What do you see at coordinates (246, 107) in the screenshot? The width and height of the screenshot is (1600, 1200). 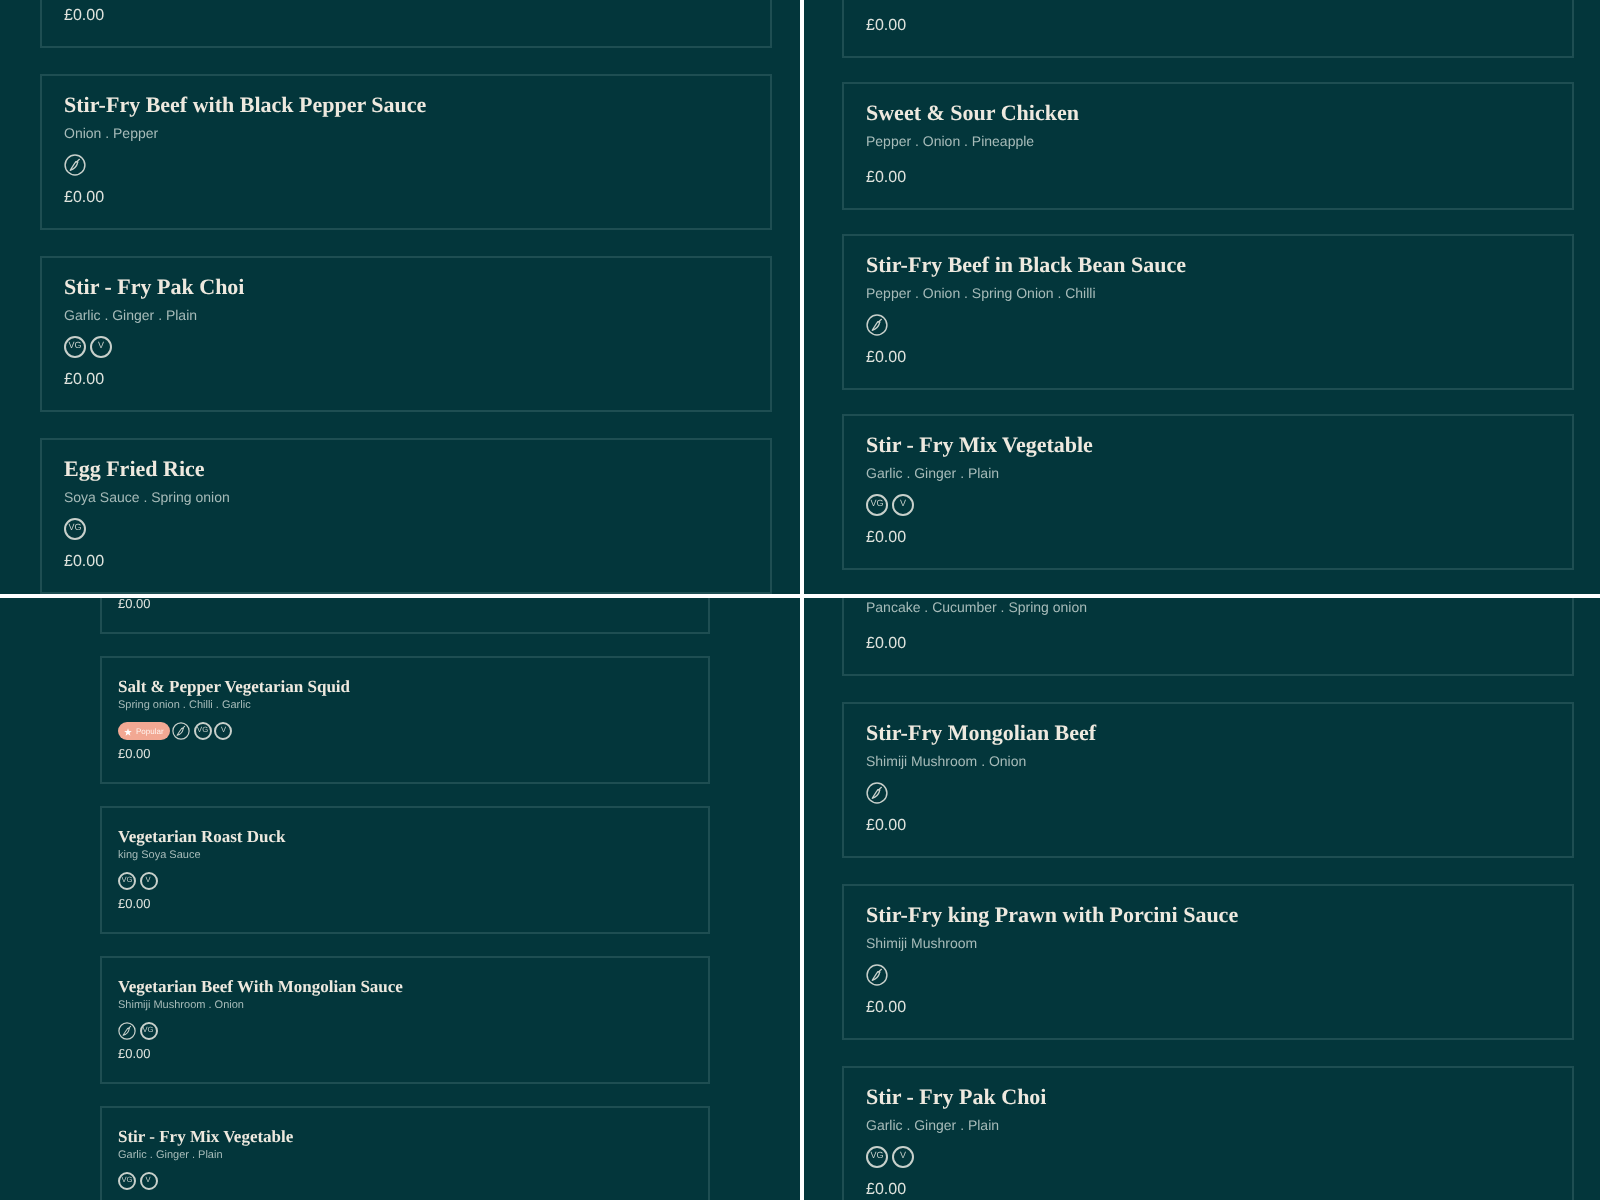 I see `dish-name: Stir-Fry Beef with Black Pepper Sauce` at bounding box center [246, 107].